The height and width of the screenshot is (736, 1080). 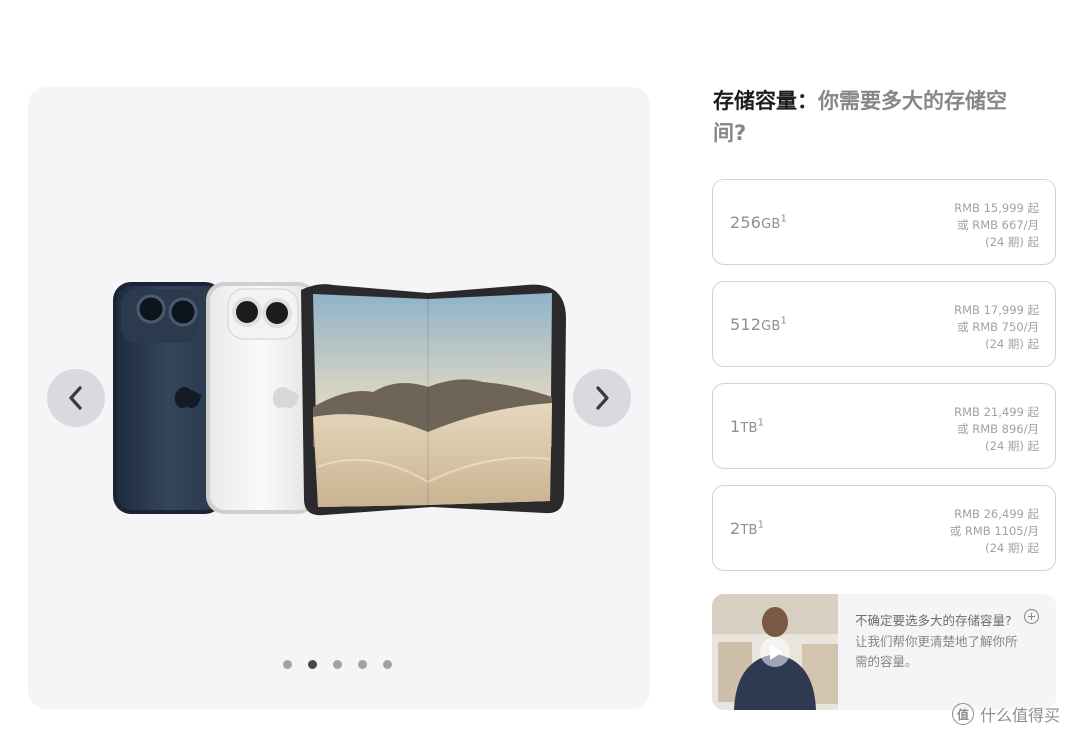 What do you see at coordinates (996, 514) in the screenshot?
I see `full-price: RMB 26,499 起` at bounding box center [996, 514].